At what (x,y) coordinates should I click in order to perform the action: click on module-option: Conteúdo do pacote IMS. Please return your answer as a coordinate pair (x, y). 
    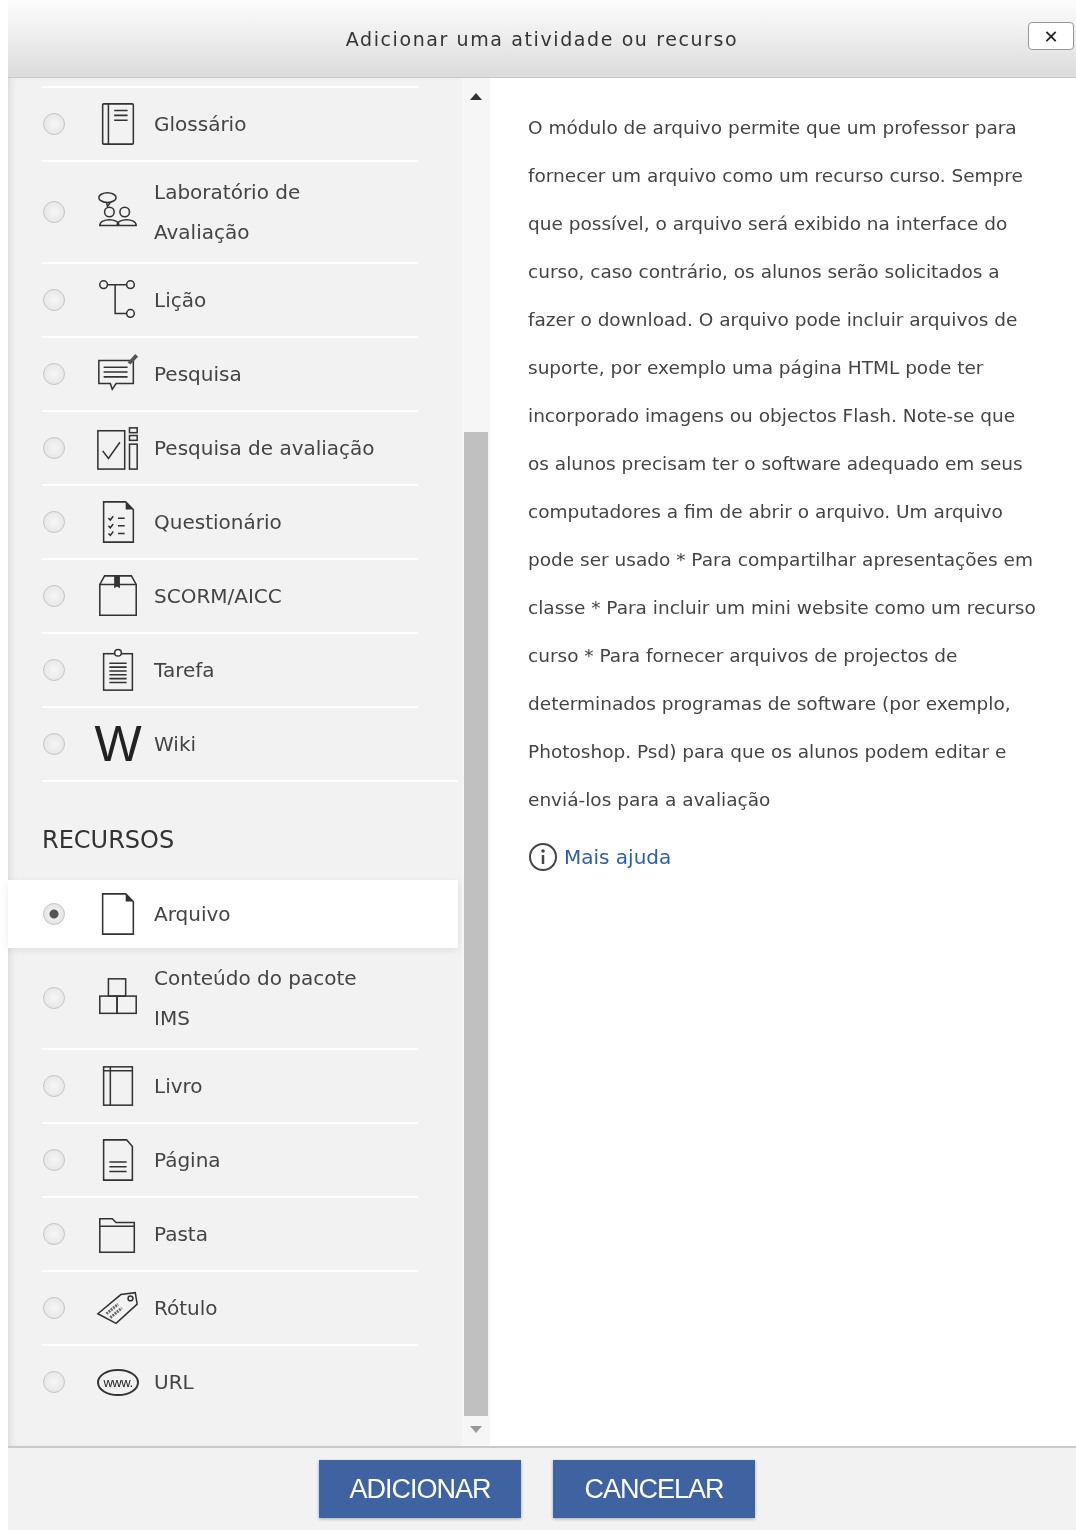
    Looking at the image, I should click on (230, 998).